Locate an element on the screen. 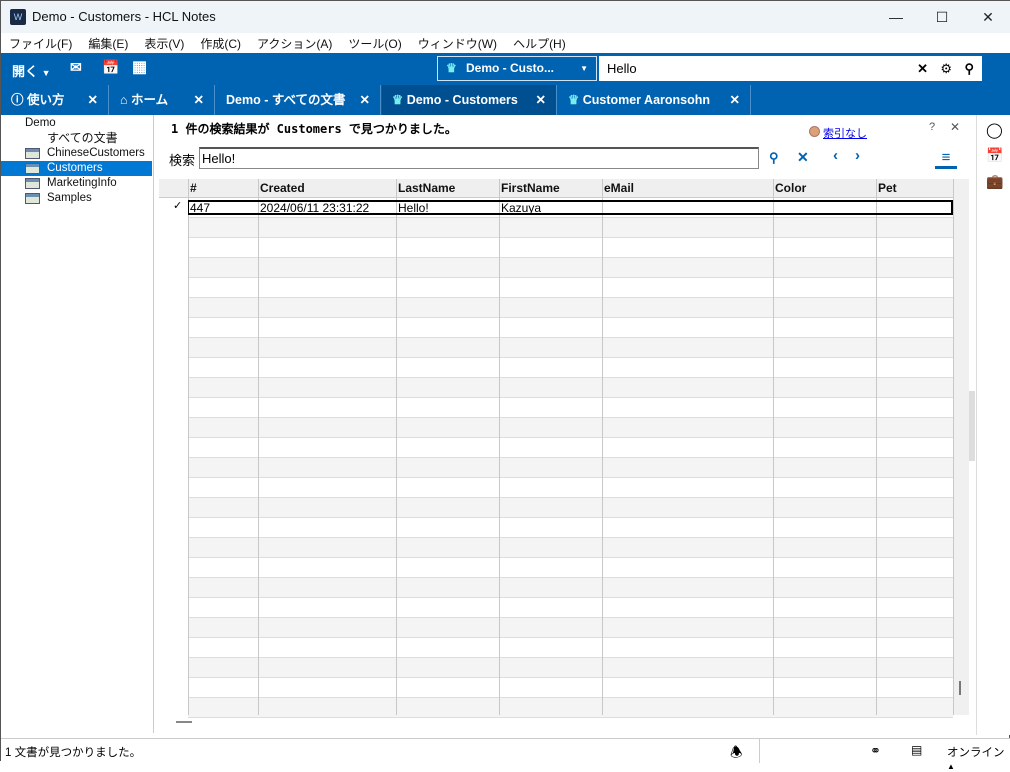 This screenshot has height=772, width=1010. online-label: オンライン is located at coordinates (976, 753).